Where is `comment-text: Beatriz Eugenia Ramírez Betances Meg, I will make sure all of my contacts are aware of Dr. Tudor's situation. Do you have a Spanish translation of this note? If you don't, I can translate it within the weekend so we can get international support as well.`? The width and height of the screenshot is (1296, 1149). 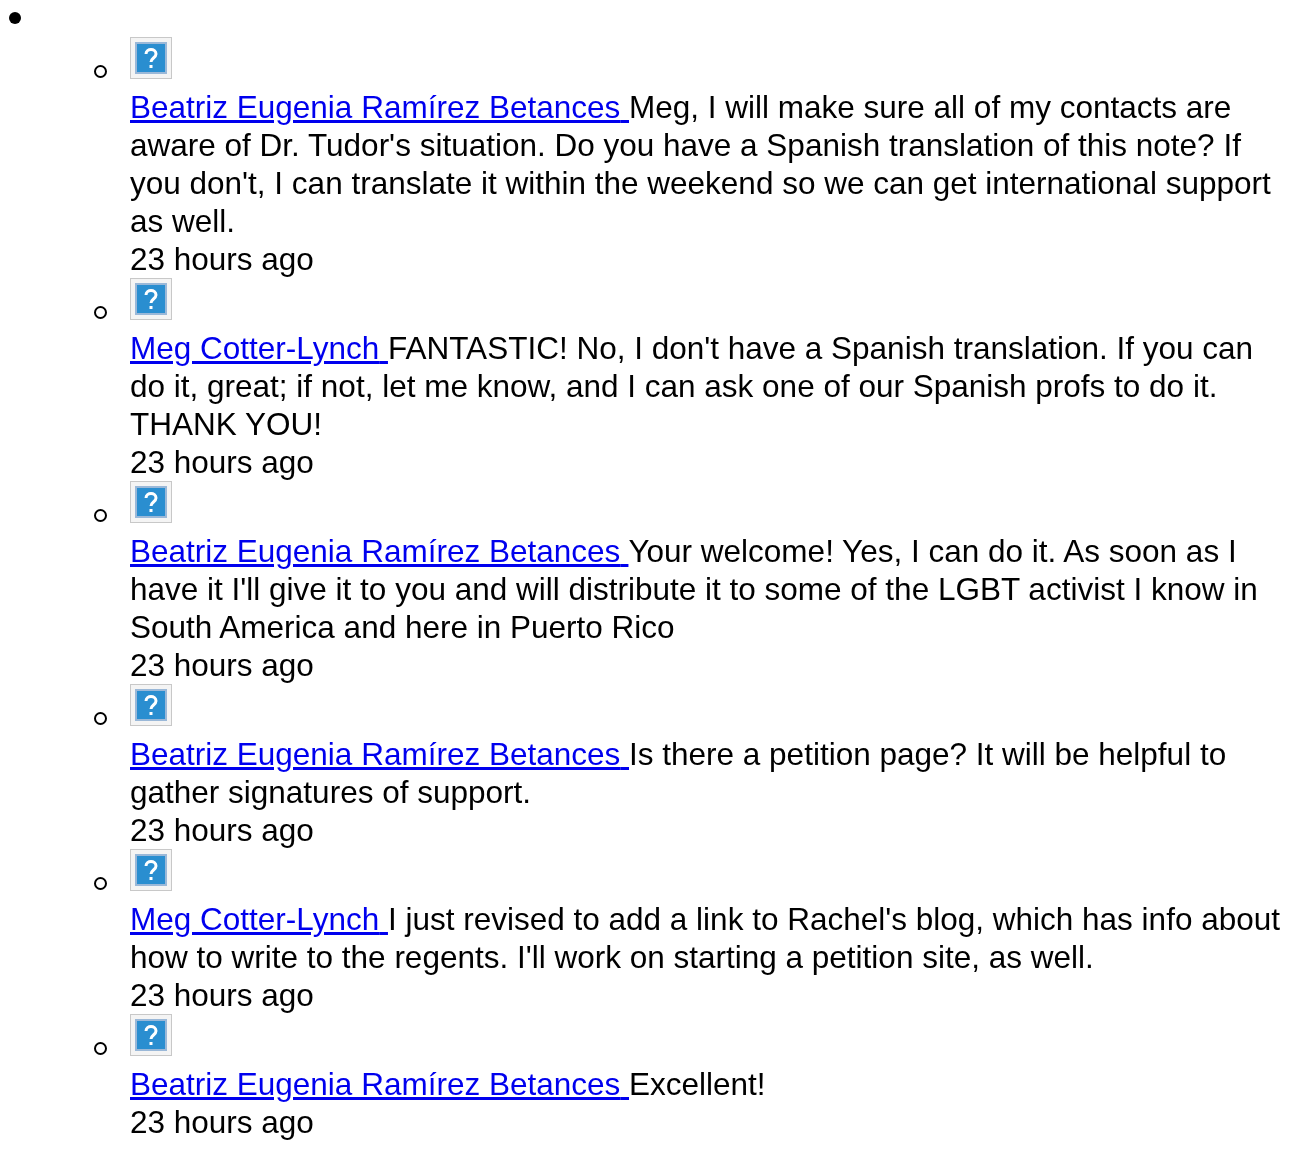
comment-text: Beatriz Eugenia Ramírez Betances Meg, I will make sure all of my contacts are aware of Dr. Tudor's situation. Do you have a Spanish translation of this note? If you don't, I can translate it within the weekend so we can get international support as well. is located at coordinates (701, 164).